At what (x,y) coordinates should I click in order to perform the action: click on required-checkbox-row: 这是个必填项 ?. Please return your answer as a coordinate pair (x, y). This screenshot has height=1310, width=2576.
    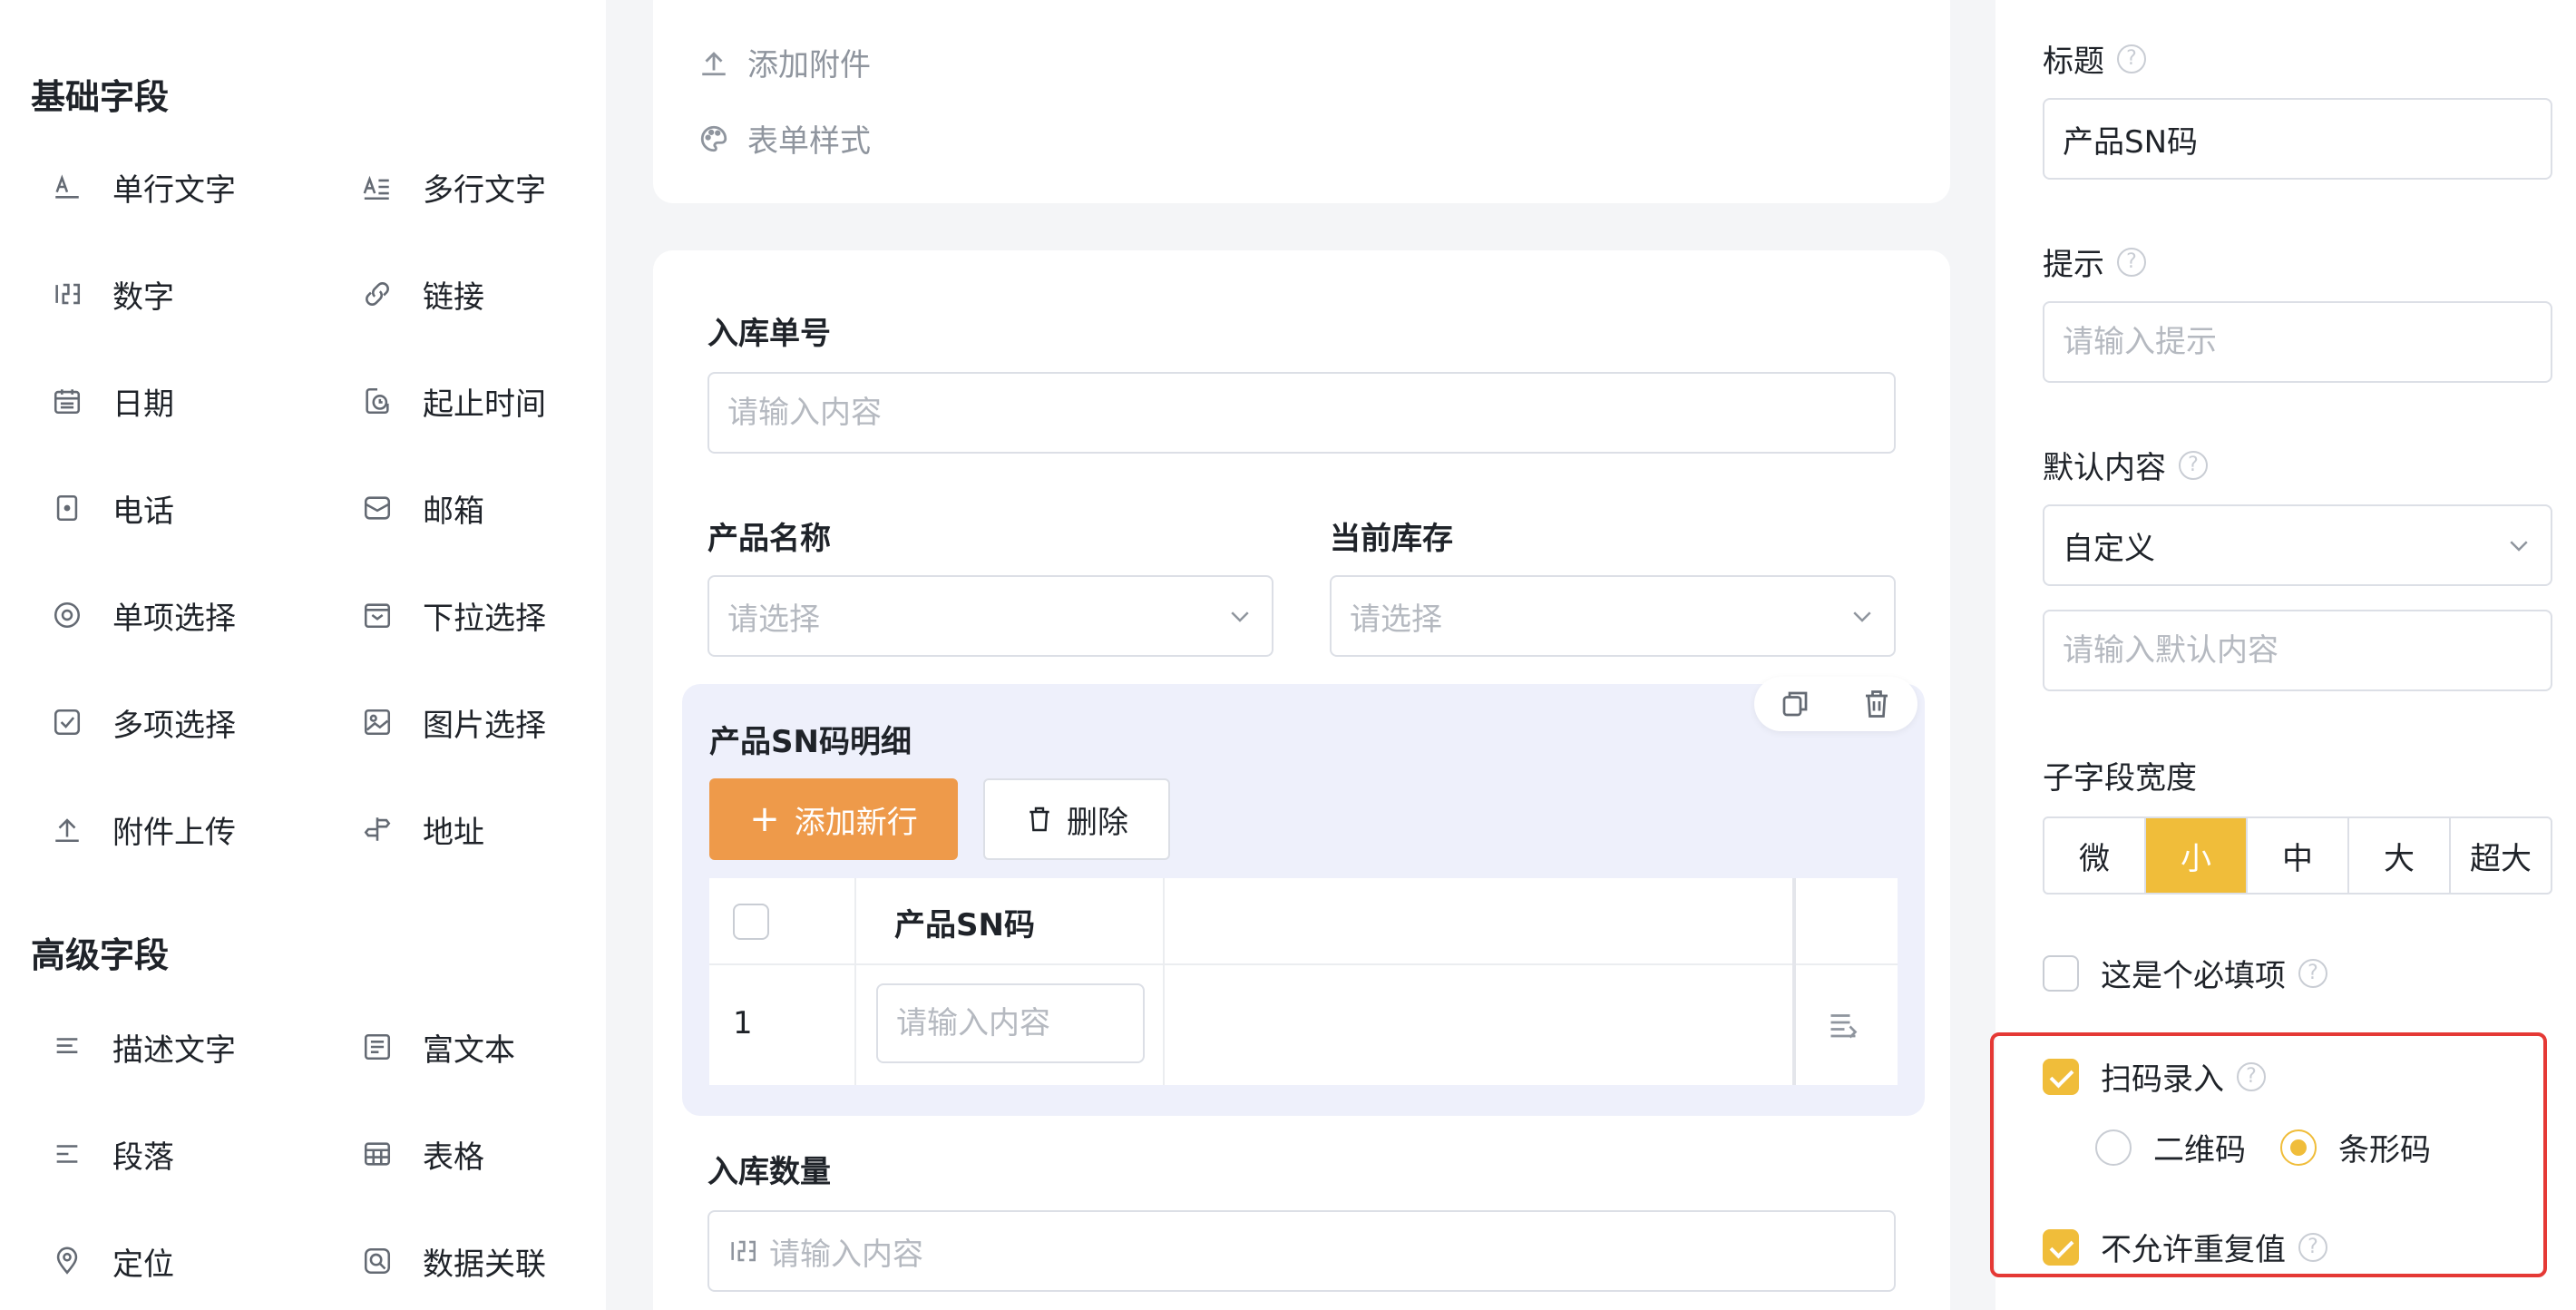
    Looking at the image, I should click on (2185, 973).